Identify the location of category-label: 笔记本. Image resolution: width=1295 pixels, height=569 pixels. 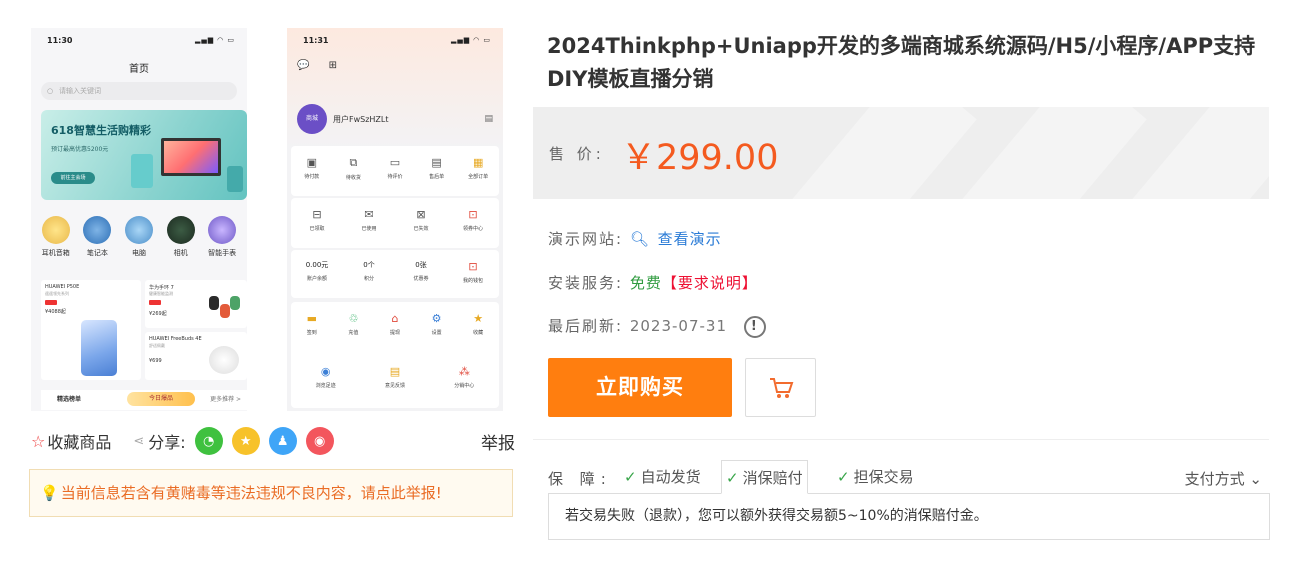
(97, 253).